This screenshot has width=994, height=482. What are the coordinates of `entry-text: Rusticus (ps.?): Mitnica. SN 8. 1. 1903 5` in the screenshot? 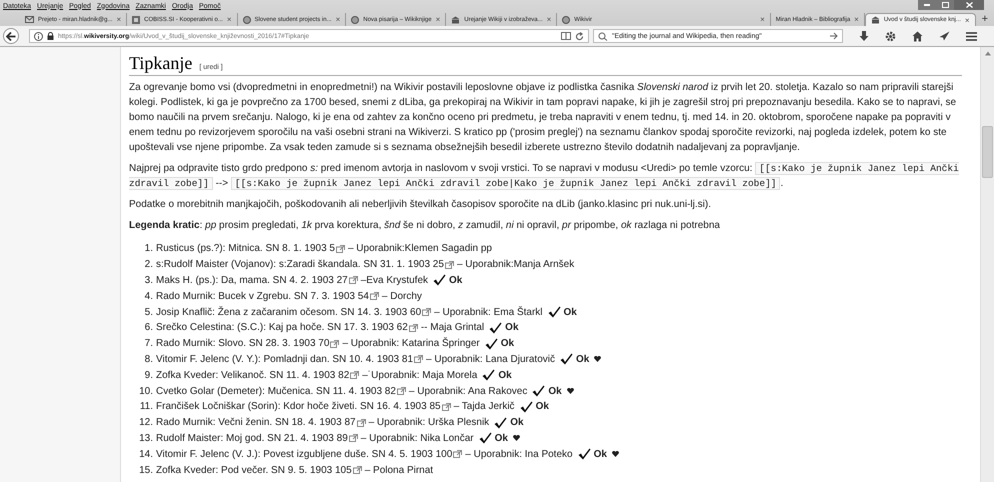 It's located at (245, 248).